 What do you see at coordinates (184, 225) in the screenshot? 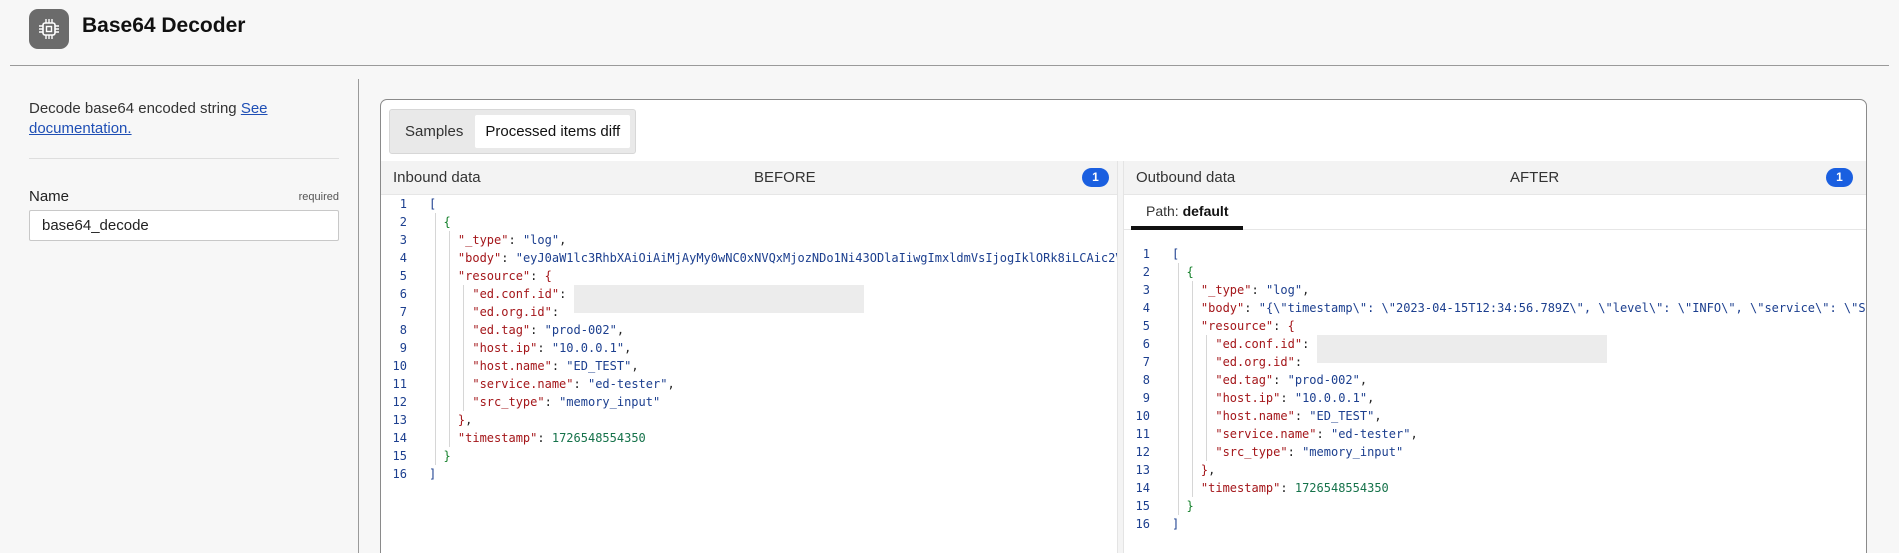
I see `name-input` at bounding box center [184, 225].